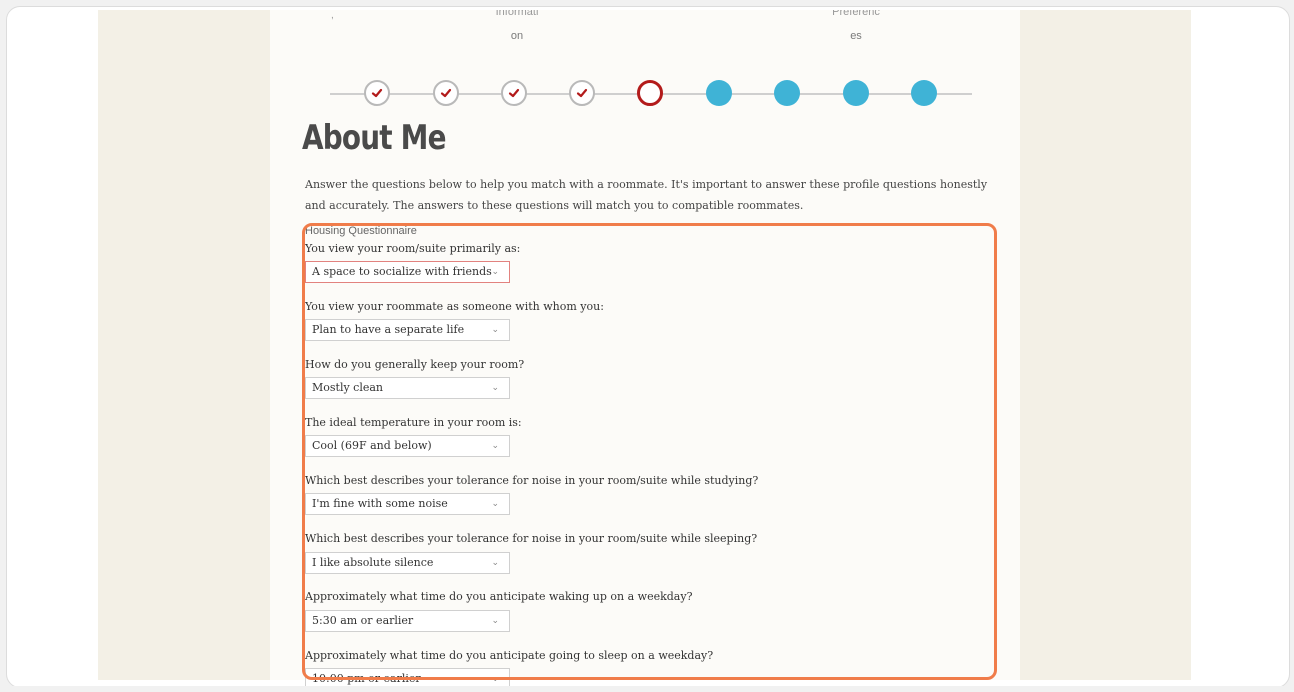 The width and height of the screenshot is (1294, 692). What do you see at coordinates (856, 26) in the screenshot?
I see `step-label-preferences: Preferenc es` at bounding box center [856, 26].